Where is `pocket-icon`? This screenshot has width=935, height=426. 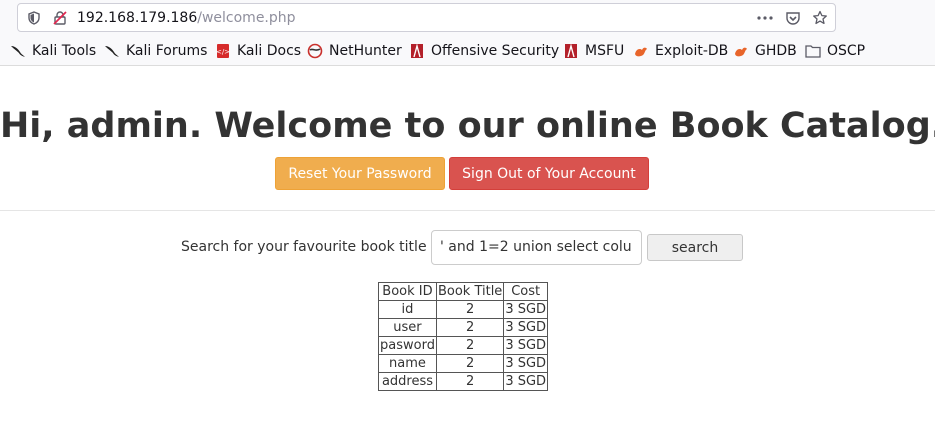
pocket-icon is located at coordinates (793, 18).